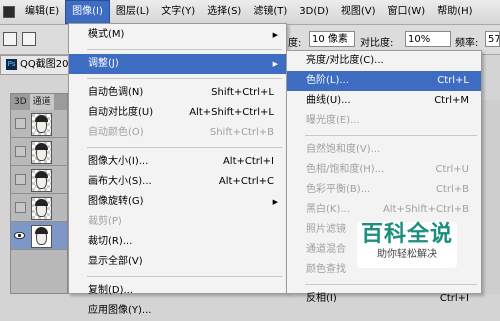 The height and width of the screenshot is (321, 500). What do you see at coordinates (178, 12) in the screenshot?
I see `menu-type: 文字(Y)` at bounding box center [178, 12].